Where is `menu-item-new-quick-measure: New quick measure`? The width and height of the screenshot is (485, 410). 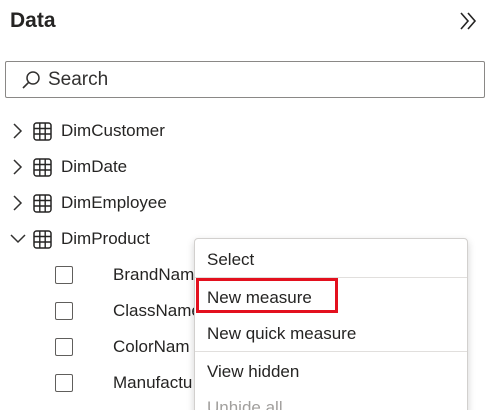 menu-item-new-quick-measure: New quick measure is located at coordinates (331, 333).